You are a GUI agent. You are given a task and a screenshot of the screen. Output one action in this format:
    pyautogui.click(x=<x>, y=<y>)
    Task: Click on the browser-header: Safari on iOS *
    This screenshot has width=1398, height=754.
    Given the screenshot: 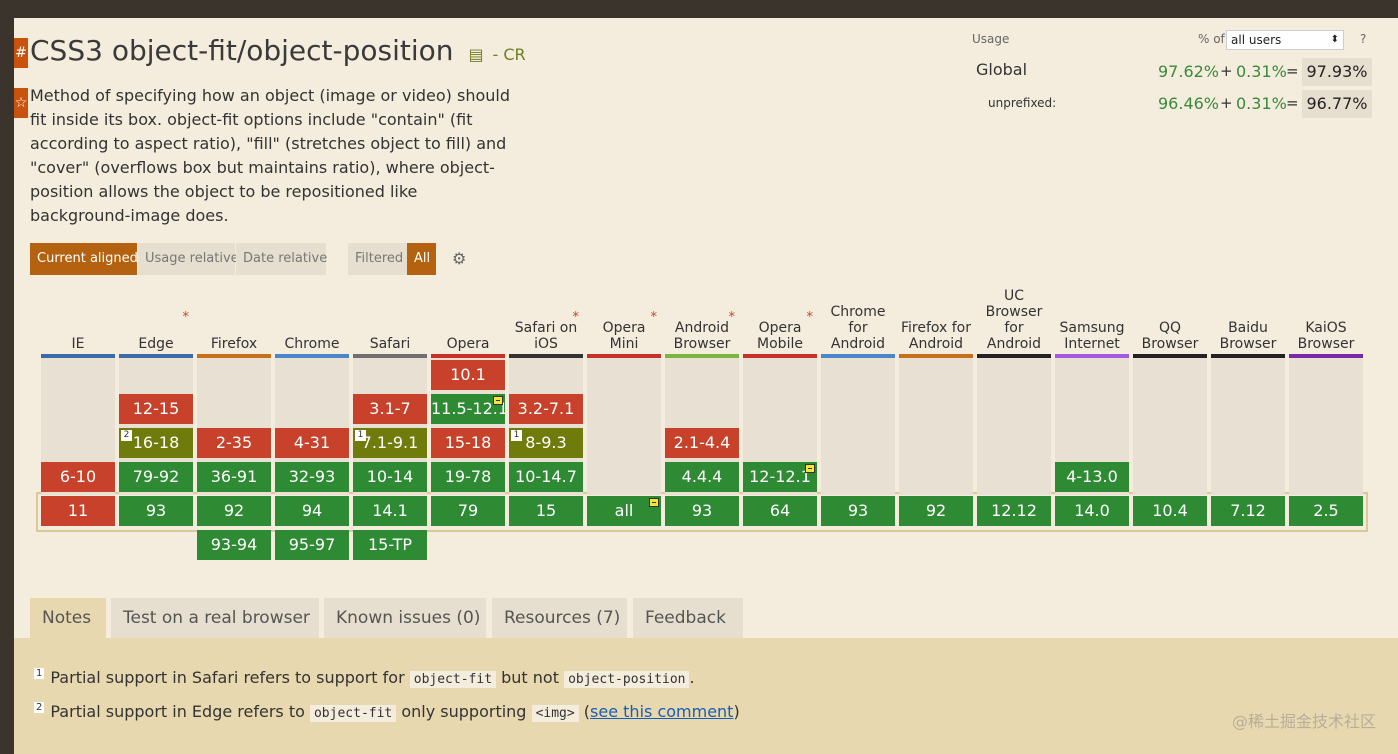 What is the action you would take?
    pyautogui.click(x=546, y=324)
    